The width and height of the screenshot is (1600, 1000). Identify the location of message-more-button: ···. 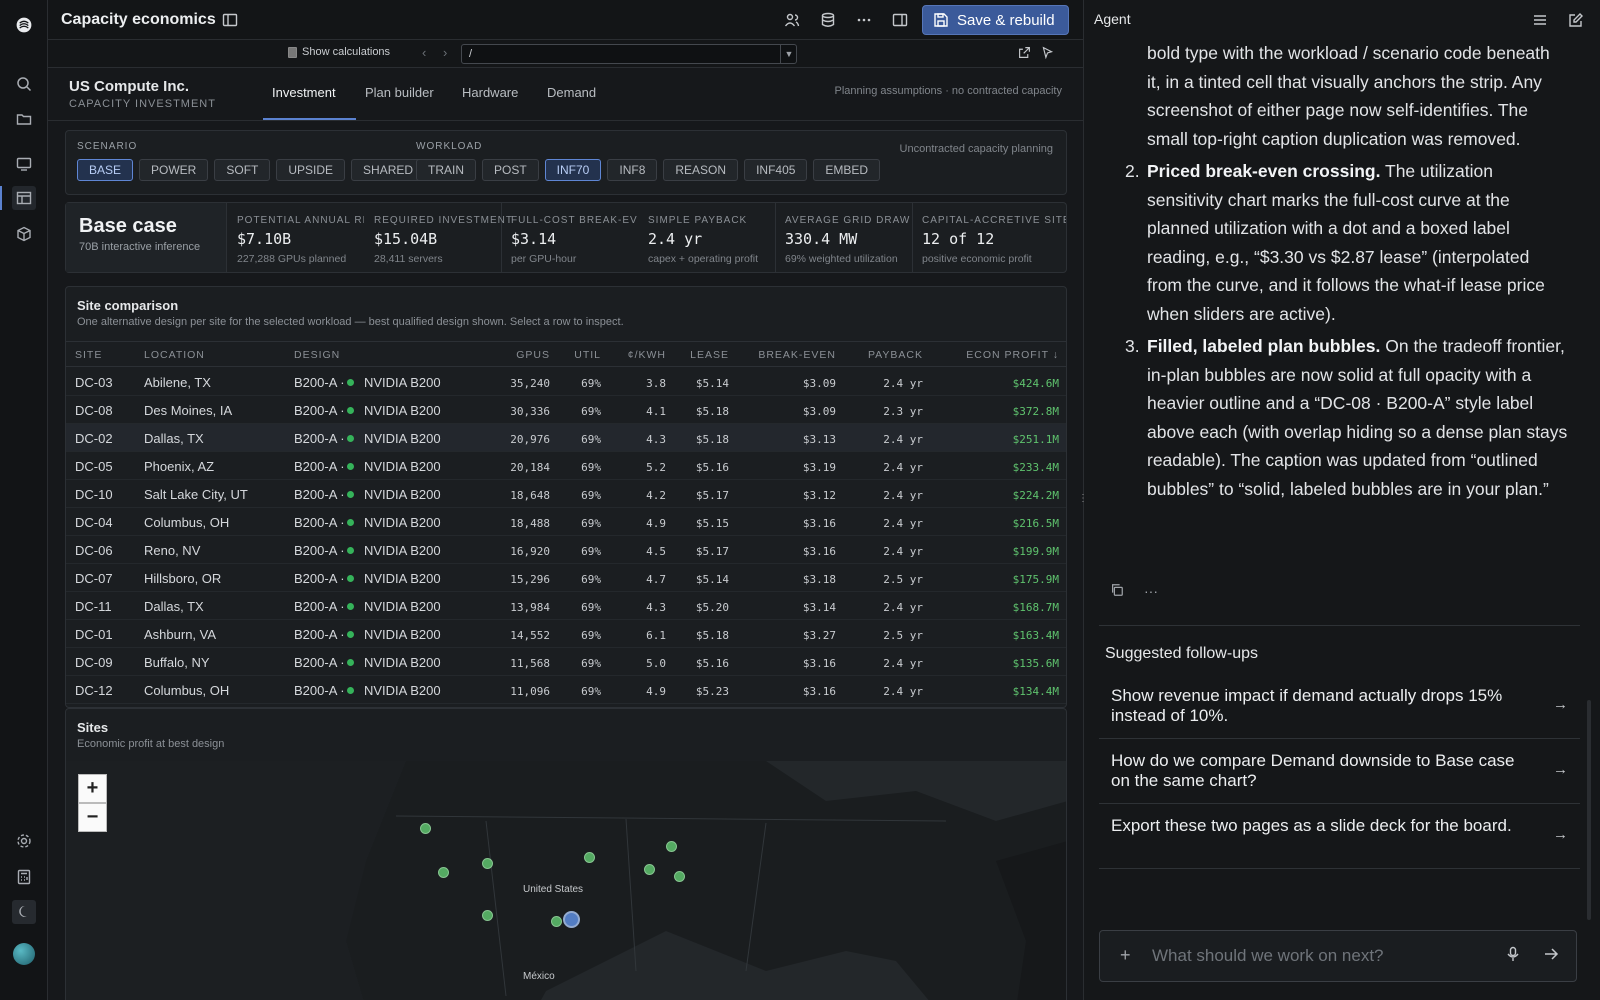
(1151, 591).